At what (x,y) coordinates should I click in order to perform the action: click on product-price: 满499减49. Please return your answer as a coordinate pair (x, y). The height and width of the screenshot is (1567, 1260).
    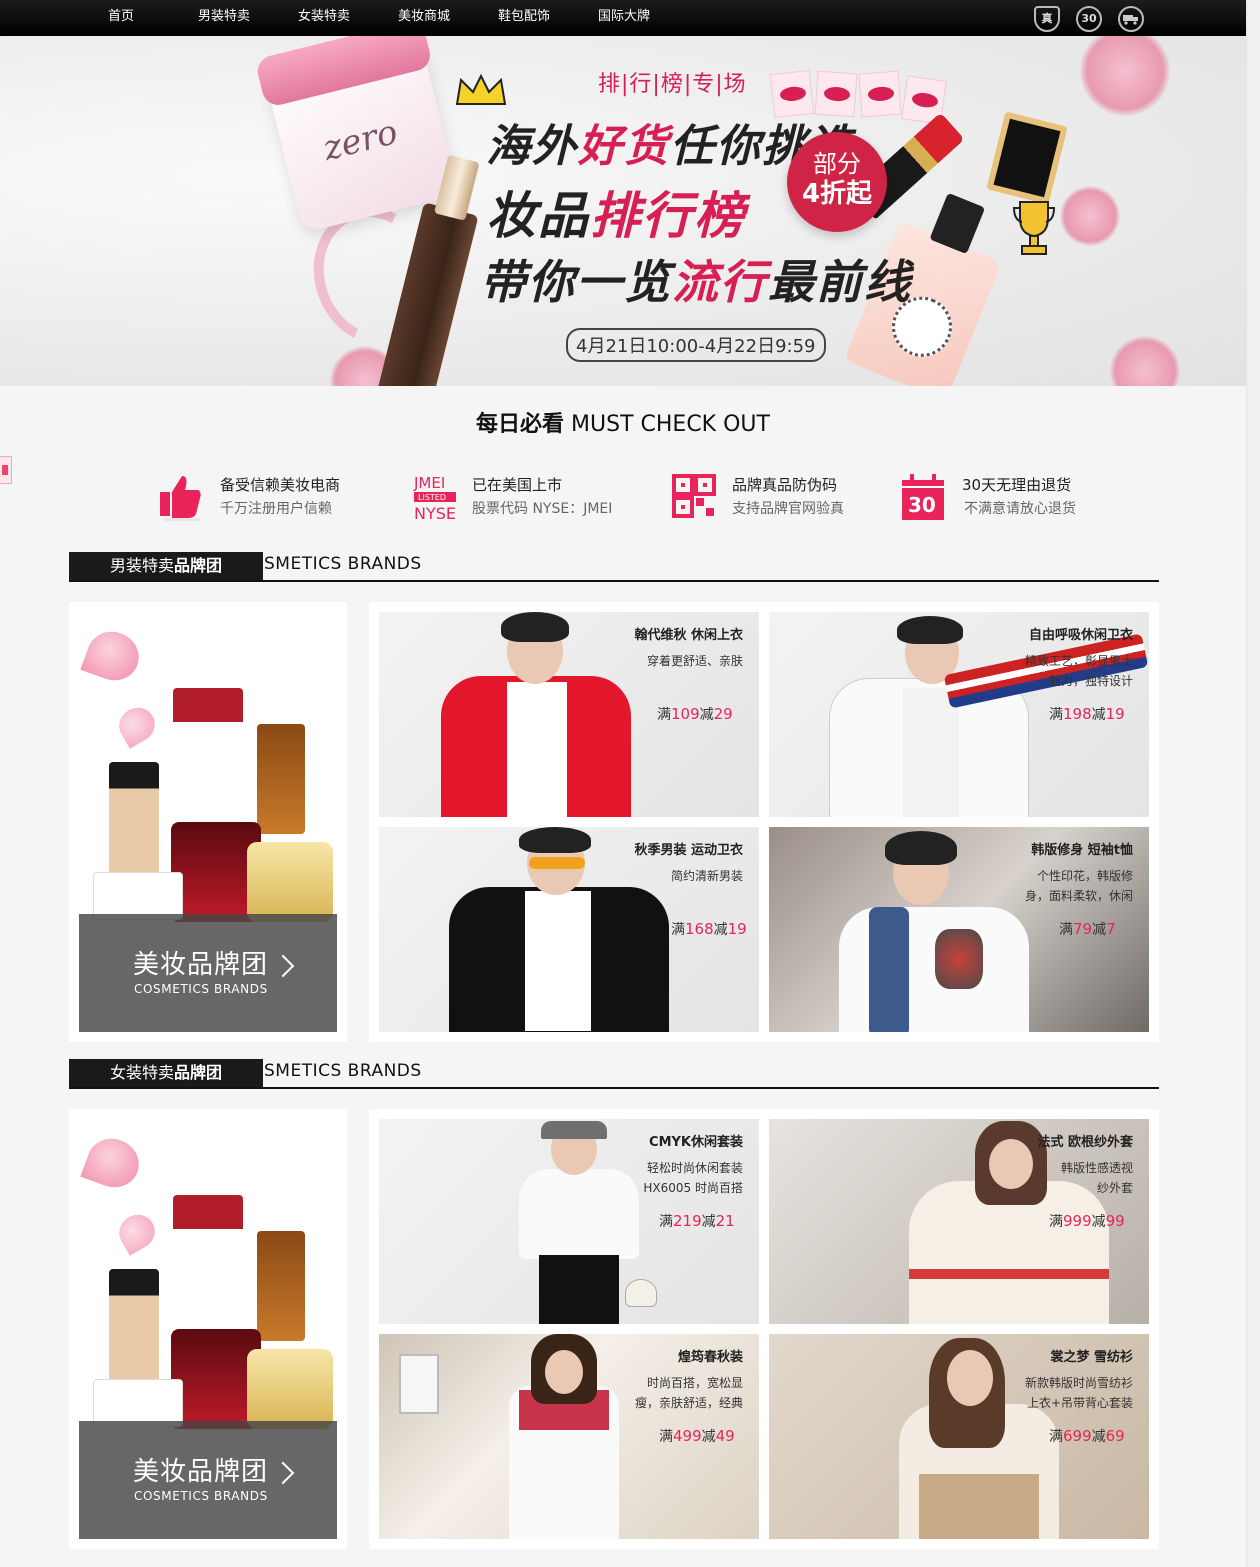
    Looking at the image, I should click on (697, 1436).